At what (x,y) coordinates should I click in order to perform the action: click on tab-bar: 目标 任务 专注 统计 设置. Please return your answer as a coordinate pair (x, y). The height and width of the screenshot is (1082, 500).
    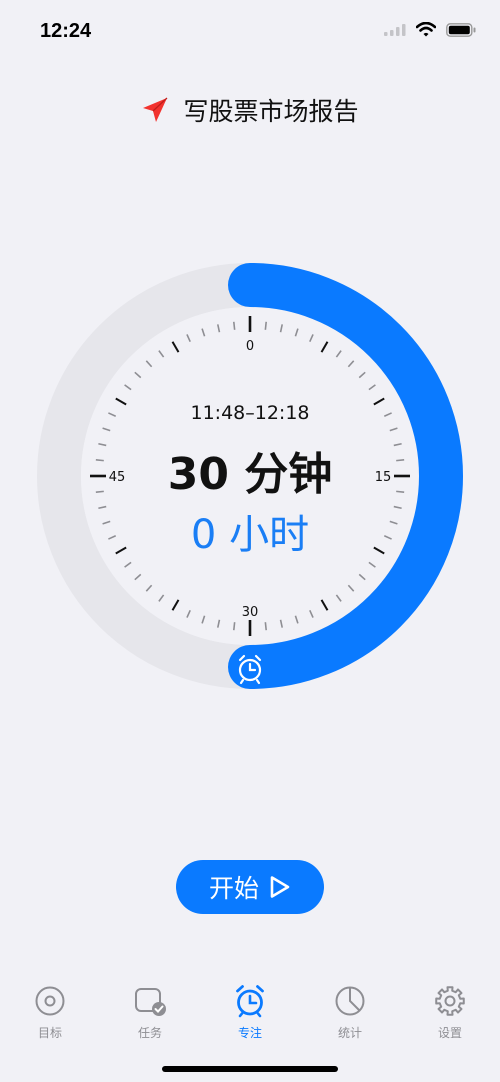
    Looking at the image, I should click on (250, 1013).